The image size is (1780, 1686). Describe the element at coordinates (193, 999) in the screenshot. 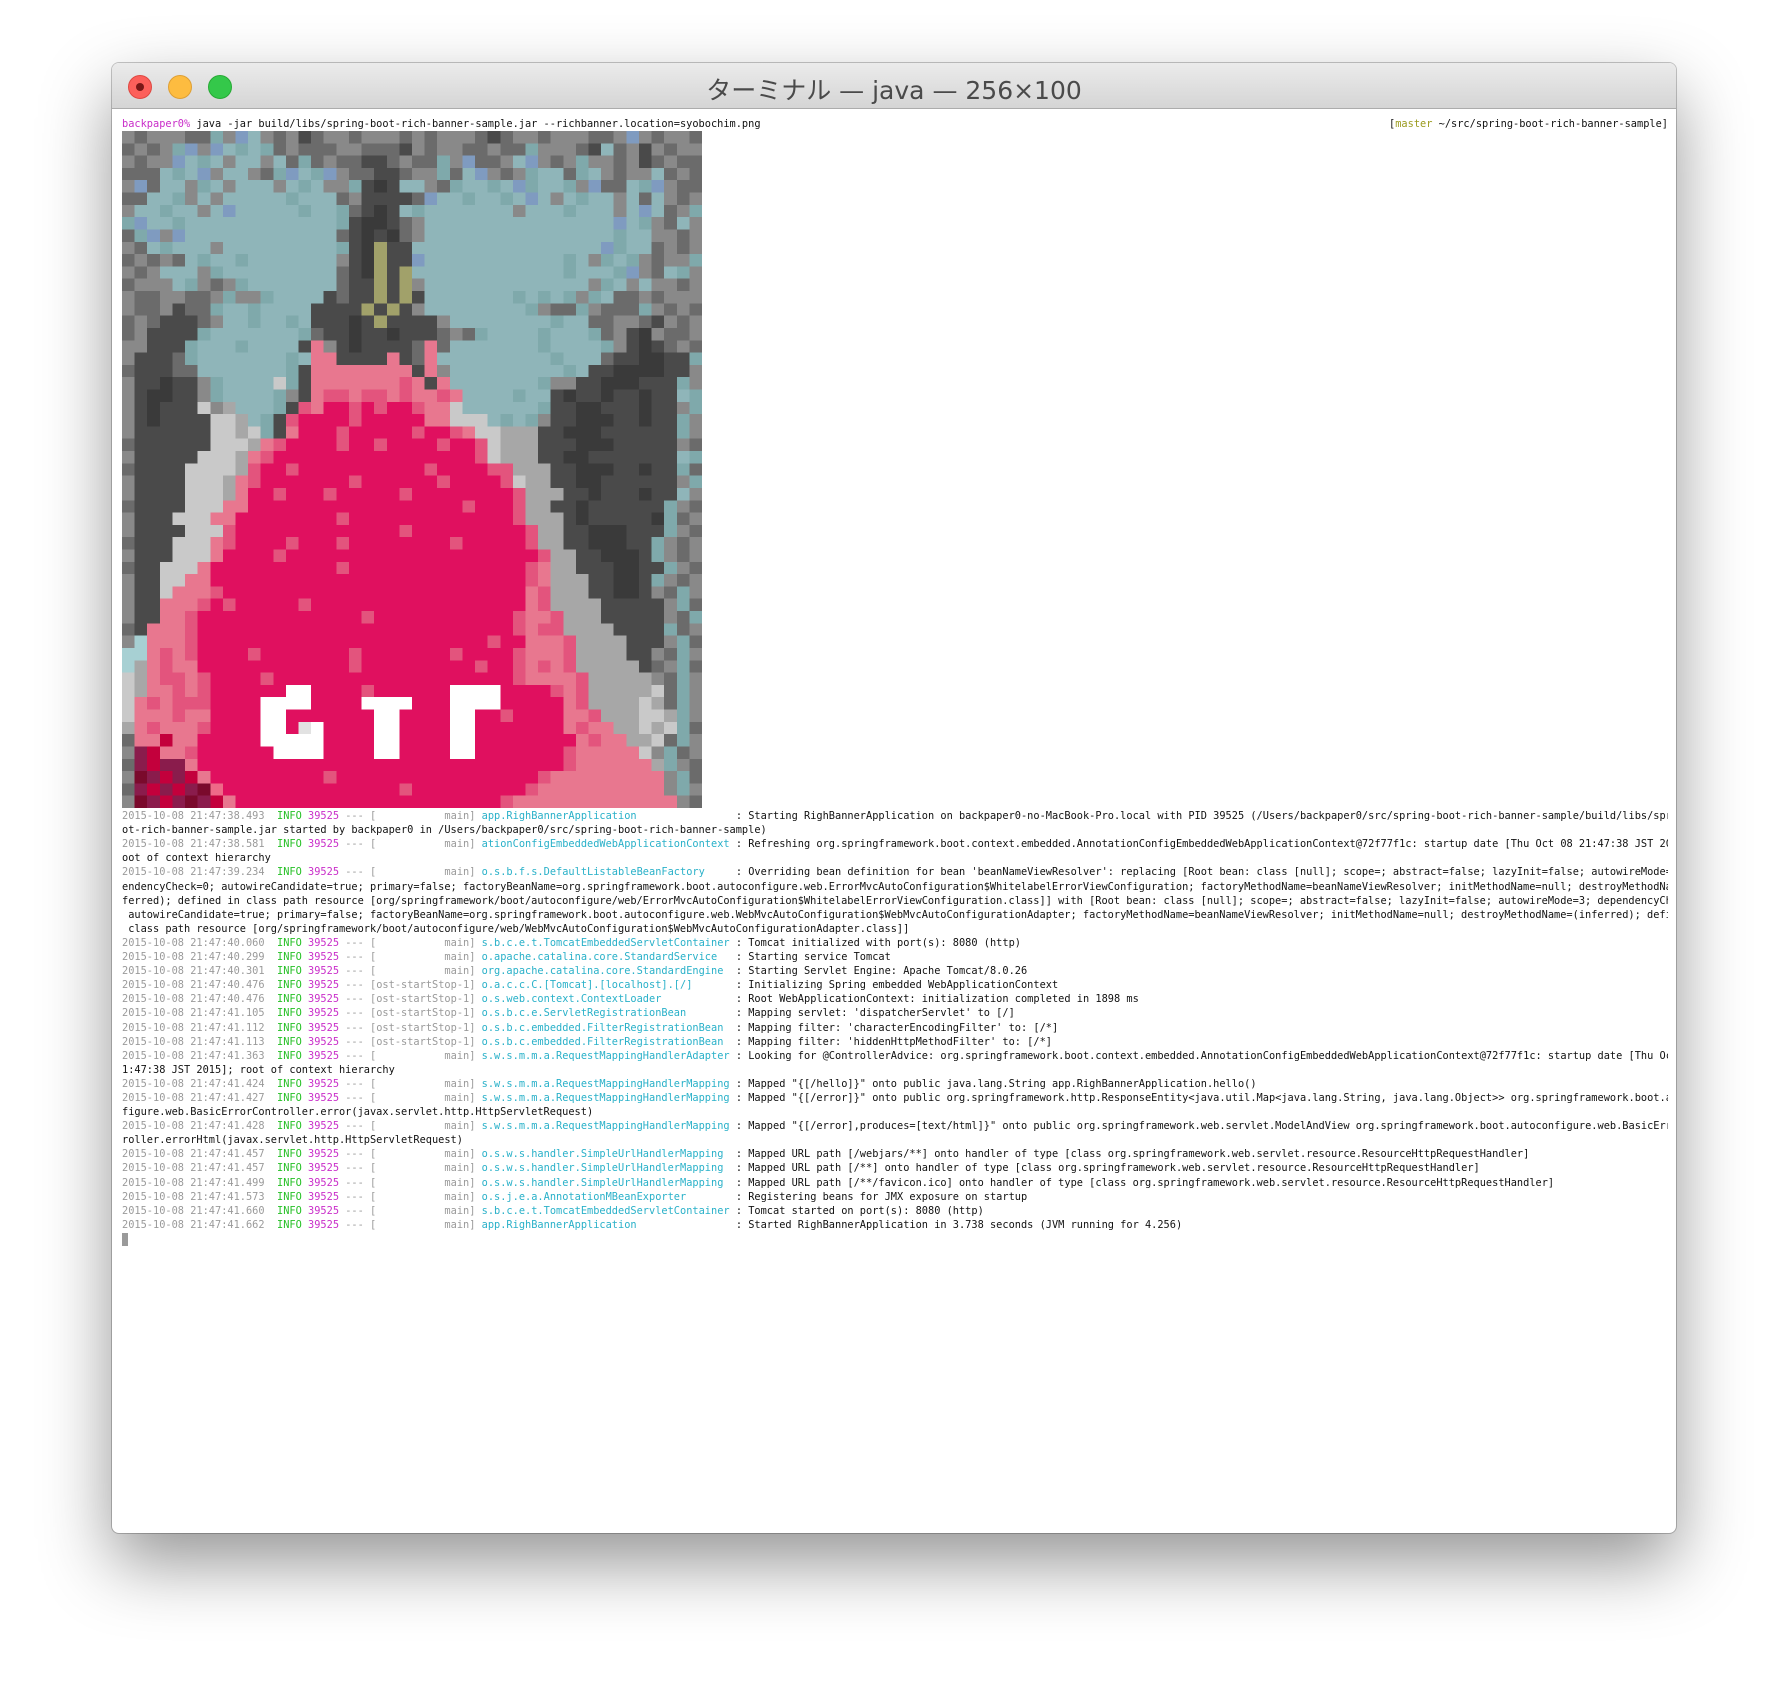

I see `log-timestamp: 2015-10-08 21:47:40.476` at that location.